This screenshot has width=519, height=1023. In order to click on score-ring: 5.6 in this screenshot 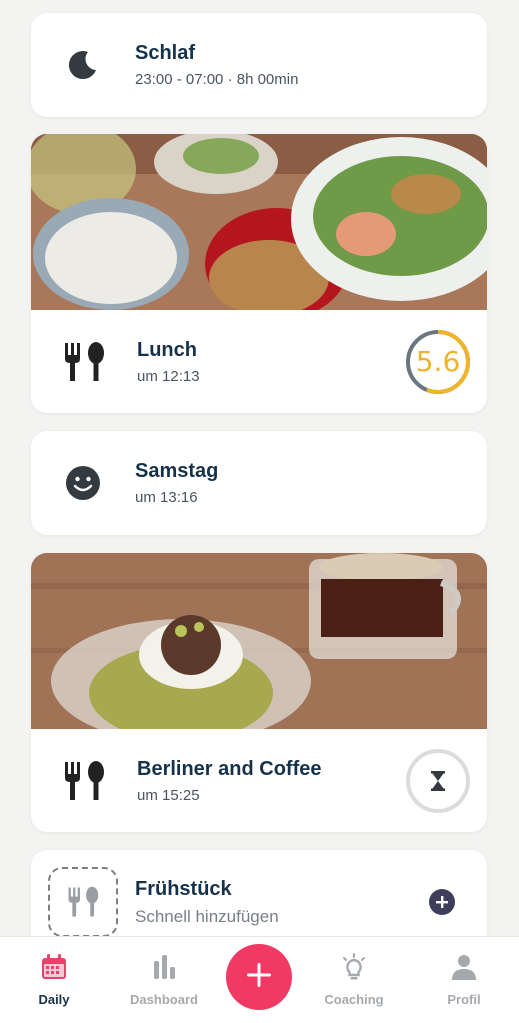, I will do `click(438, 362)`.